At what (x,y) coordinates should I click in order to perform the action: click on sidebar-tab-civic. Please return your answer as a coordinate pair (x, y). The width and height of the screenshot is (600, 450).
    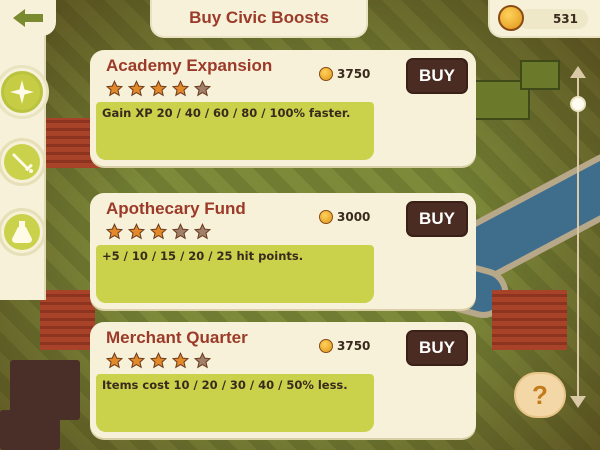
    Looking at the image, I should click on (23, 92).